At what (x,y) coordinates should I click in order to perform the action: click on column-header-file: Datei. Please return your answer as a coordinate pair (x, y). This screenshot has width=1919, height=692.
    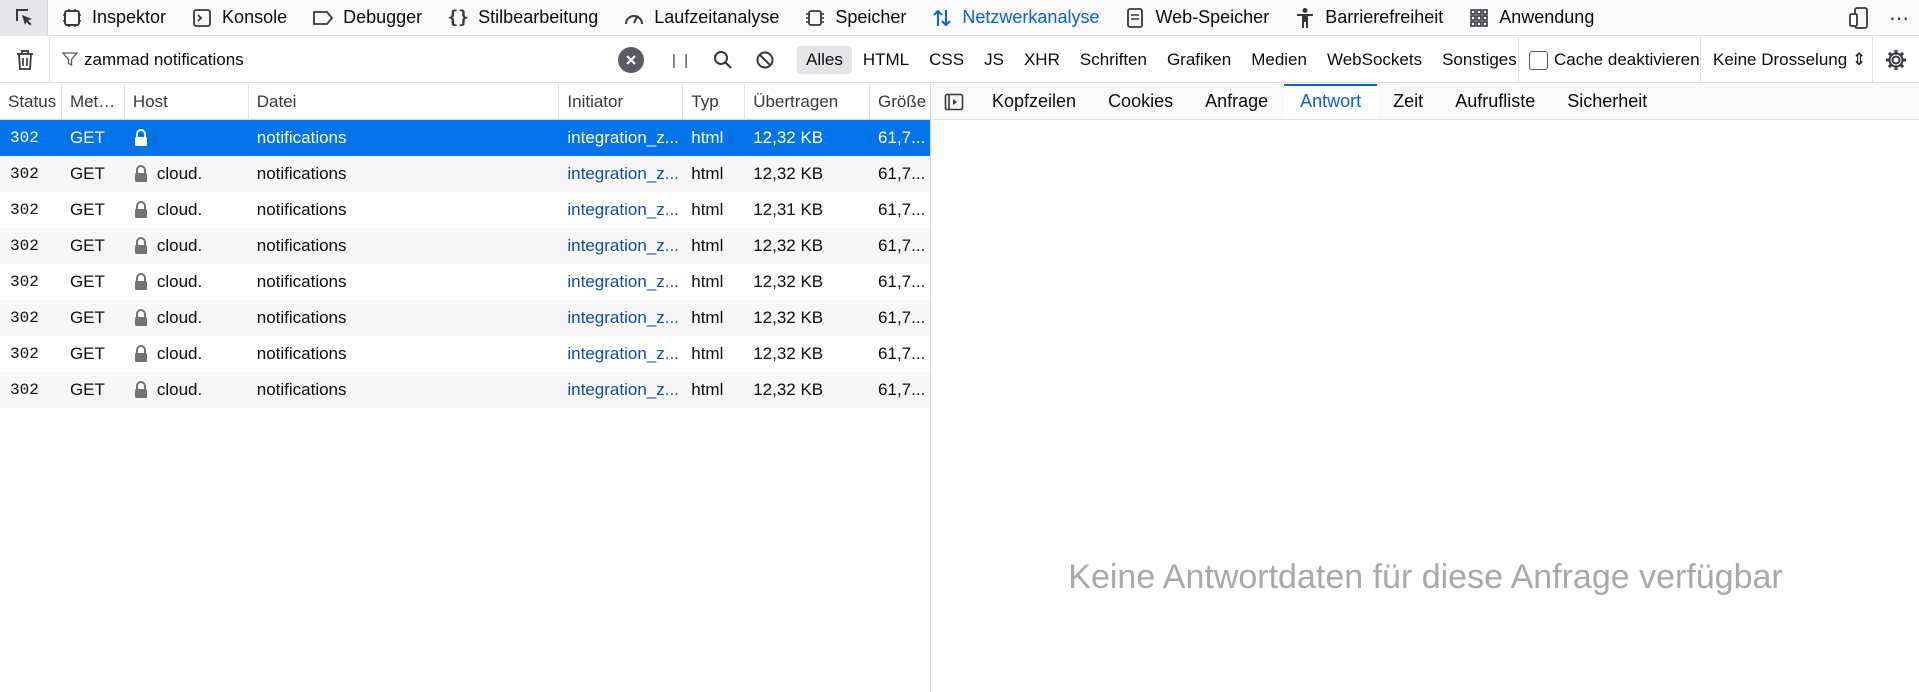
    Looking at the image, I should click on (404, 102).